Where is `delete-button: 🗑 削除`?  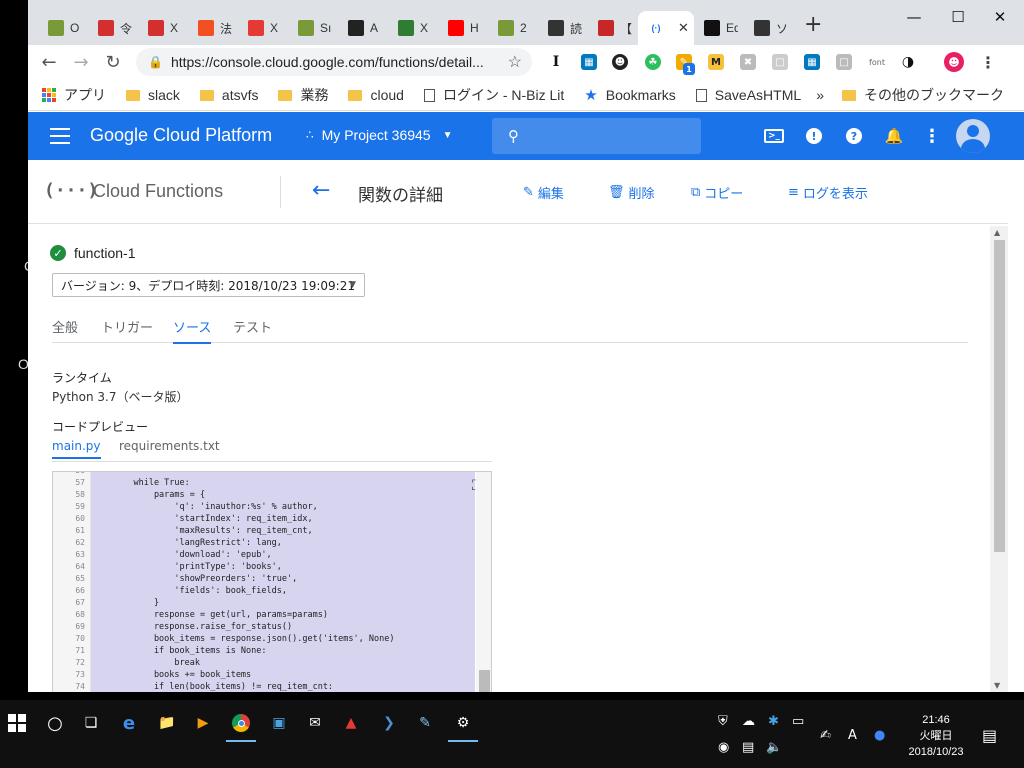 delete-button: 🗑 削除 is located at coordinates (631, 192).